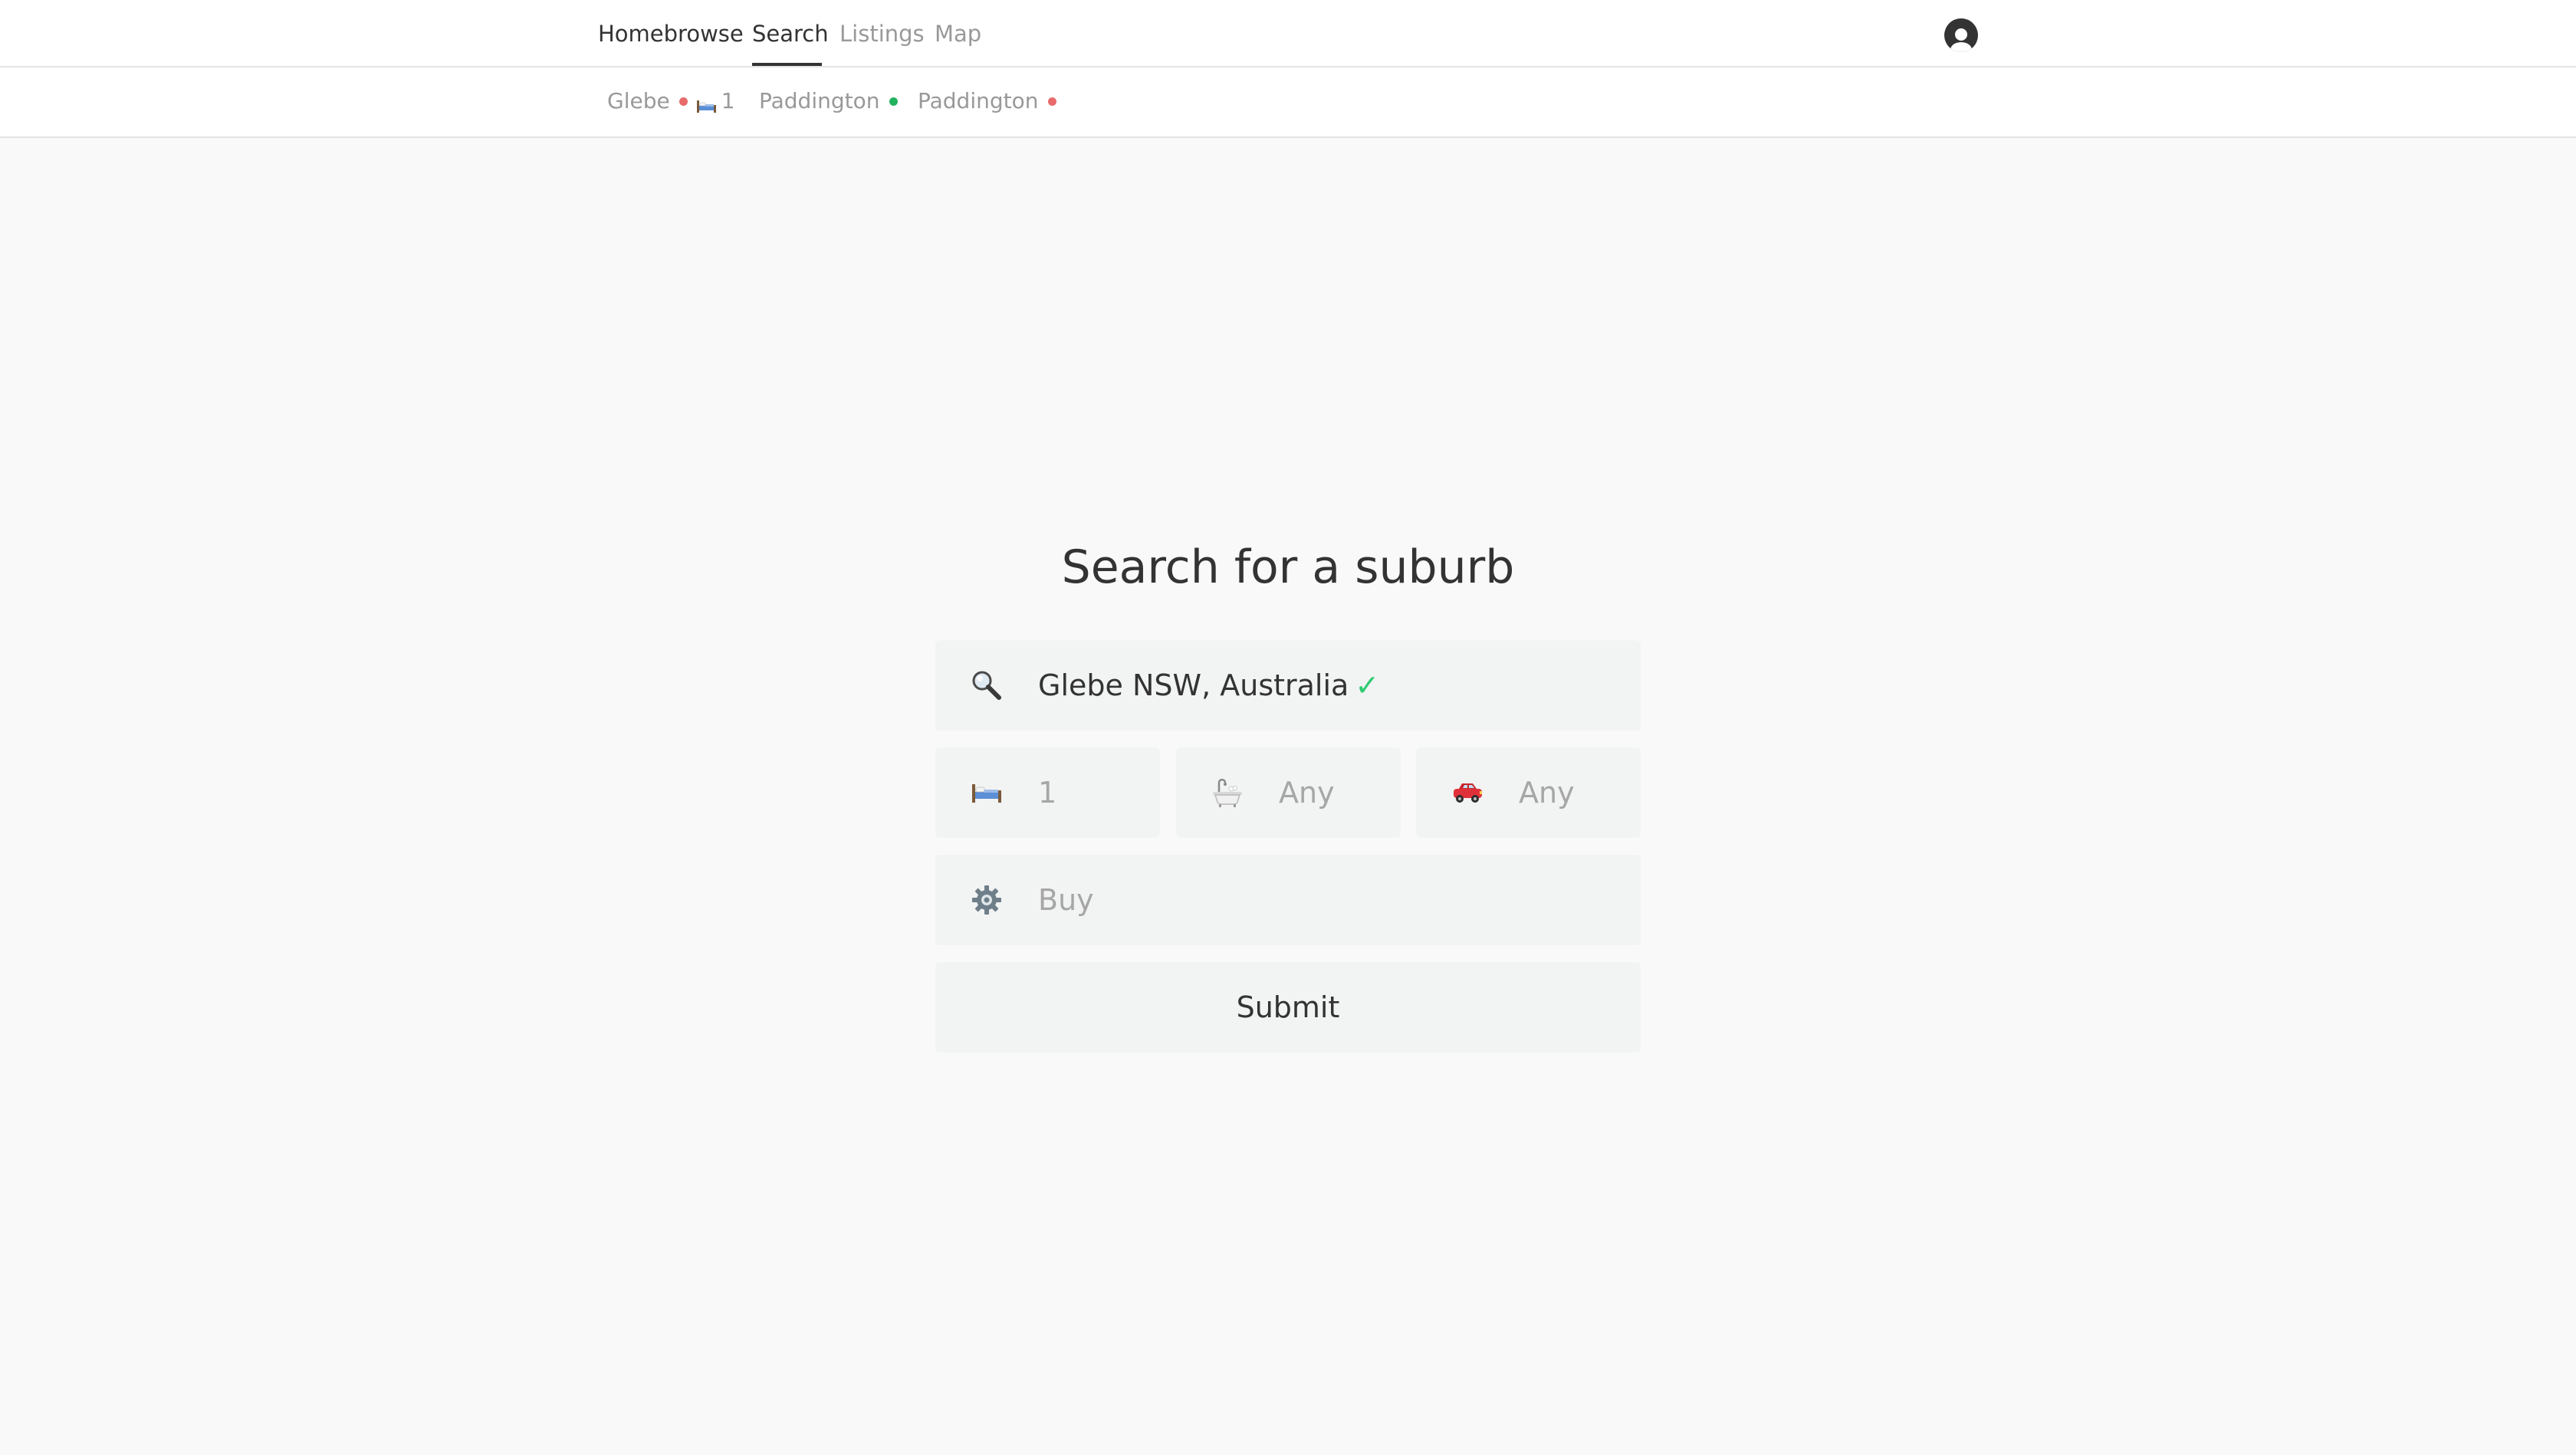 This screenshot has height=1455, width=2576. Describe the element at coordinates (671, 34) in the screenshot. I see `brand-link: Homebrowse` at that location.